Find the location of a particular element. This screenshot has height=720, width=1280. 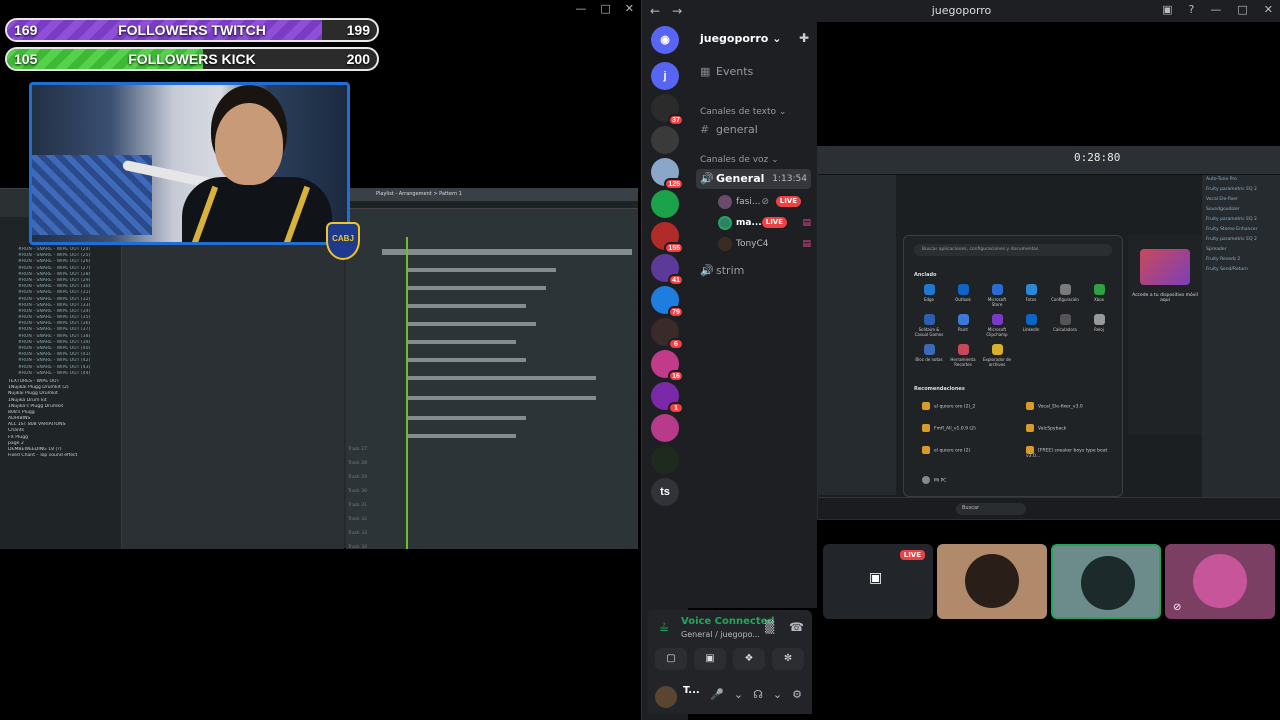

camera-off-icon: ▢ is located at coordinates (671, 659).